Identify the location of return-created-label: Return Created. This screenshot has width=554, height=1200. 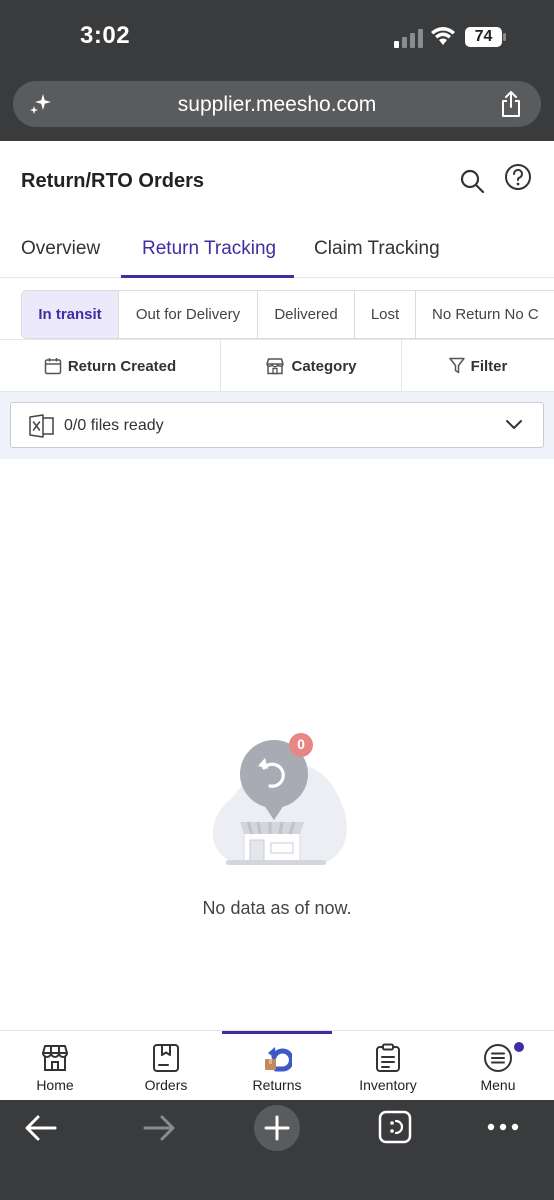
(122, 366).